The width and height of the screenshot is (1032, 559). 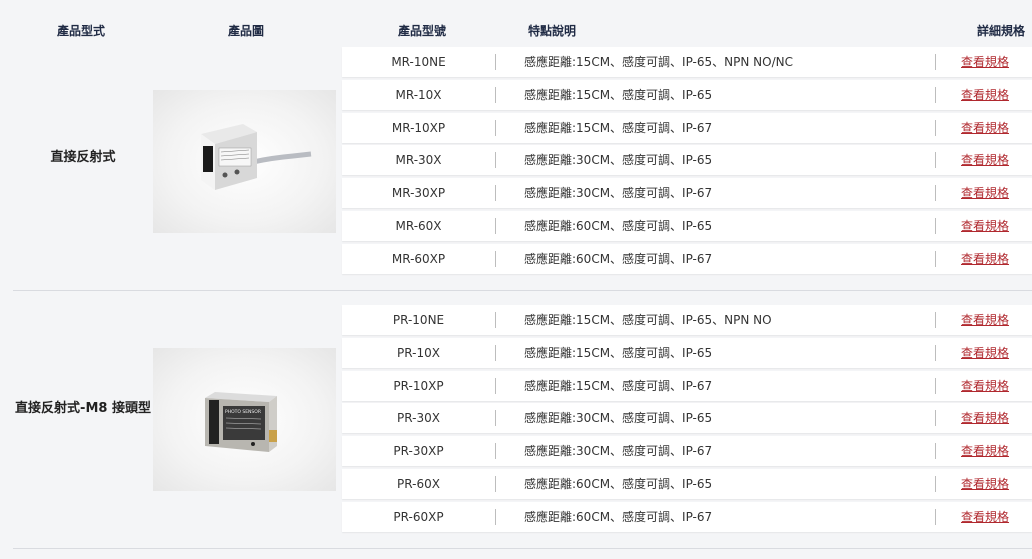 I want to click on table-row: MR-30XP 感應距離:30CM、感度可調、IP-67 查看規格, so click(x=687, y=193).